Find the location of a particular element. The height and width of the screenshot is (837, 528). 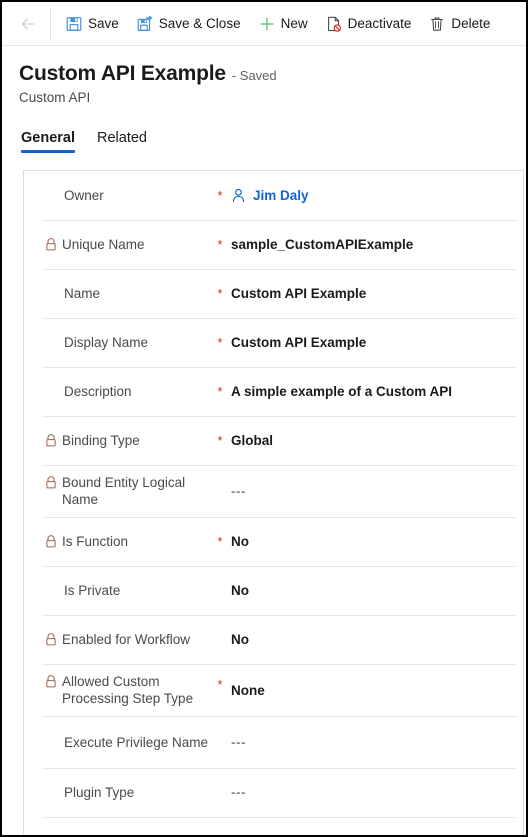

save-and-close-icon is located at coordinates (145, 23).